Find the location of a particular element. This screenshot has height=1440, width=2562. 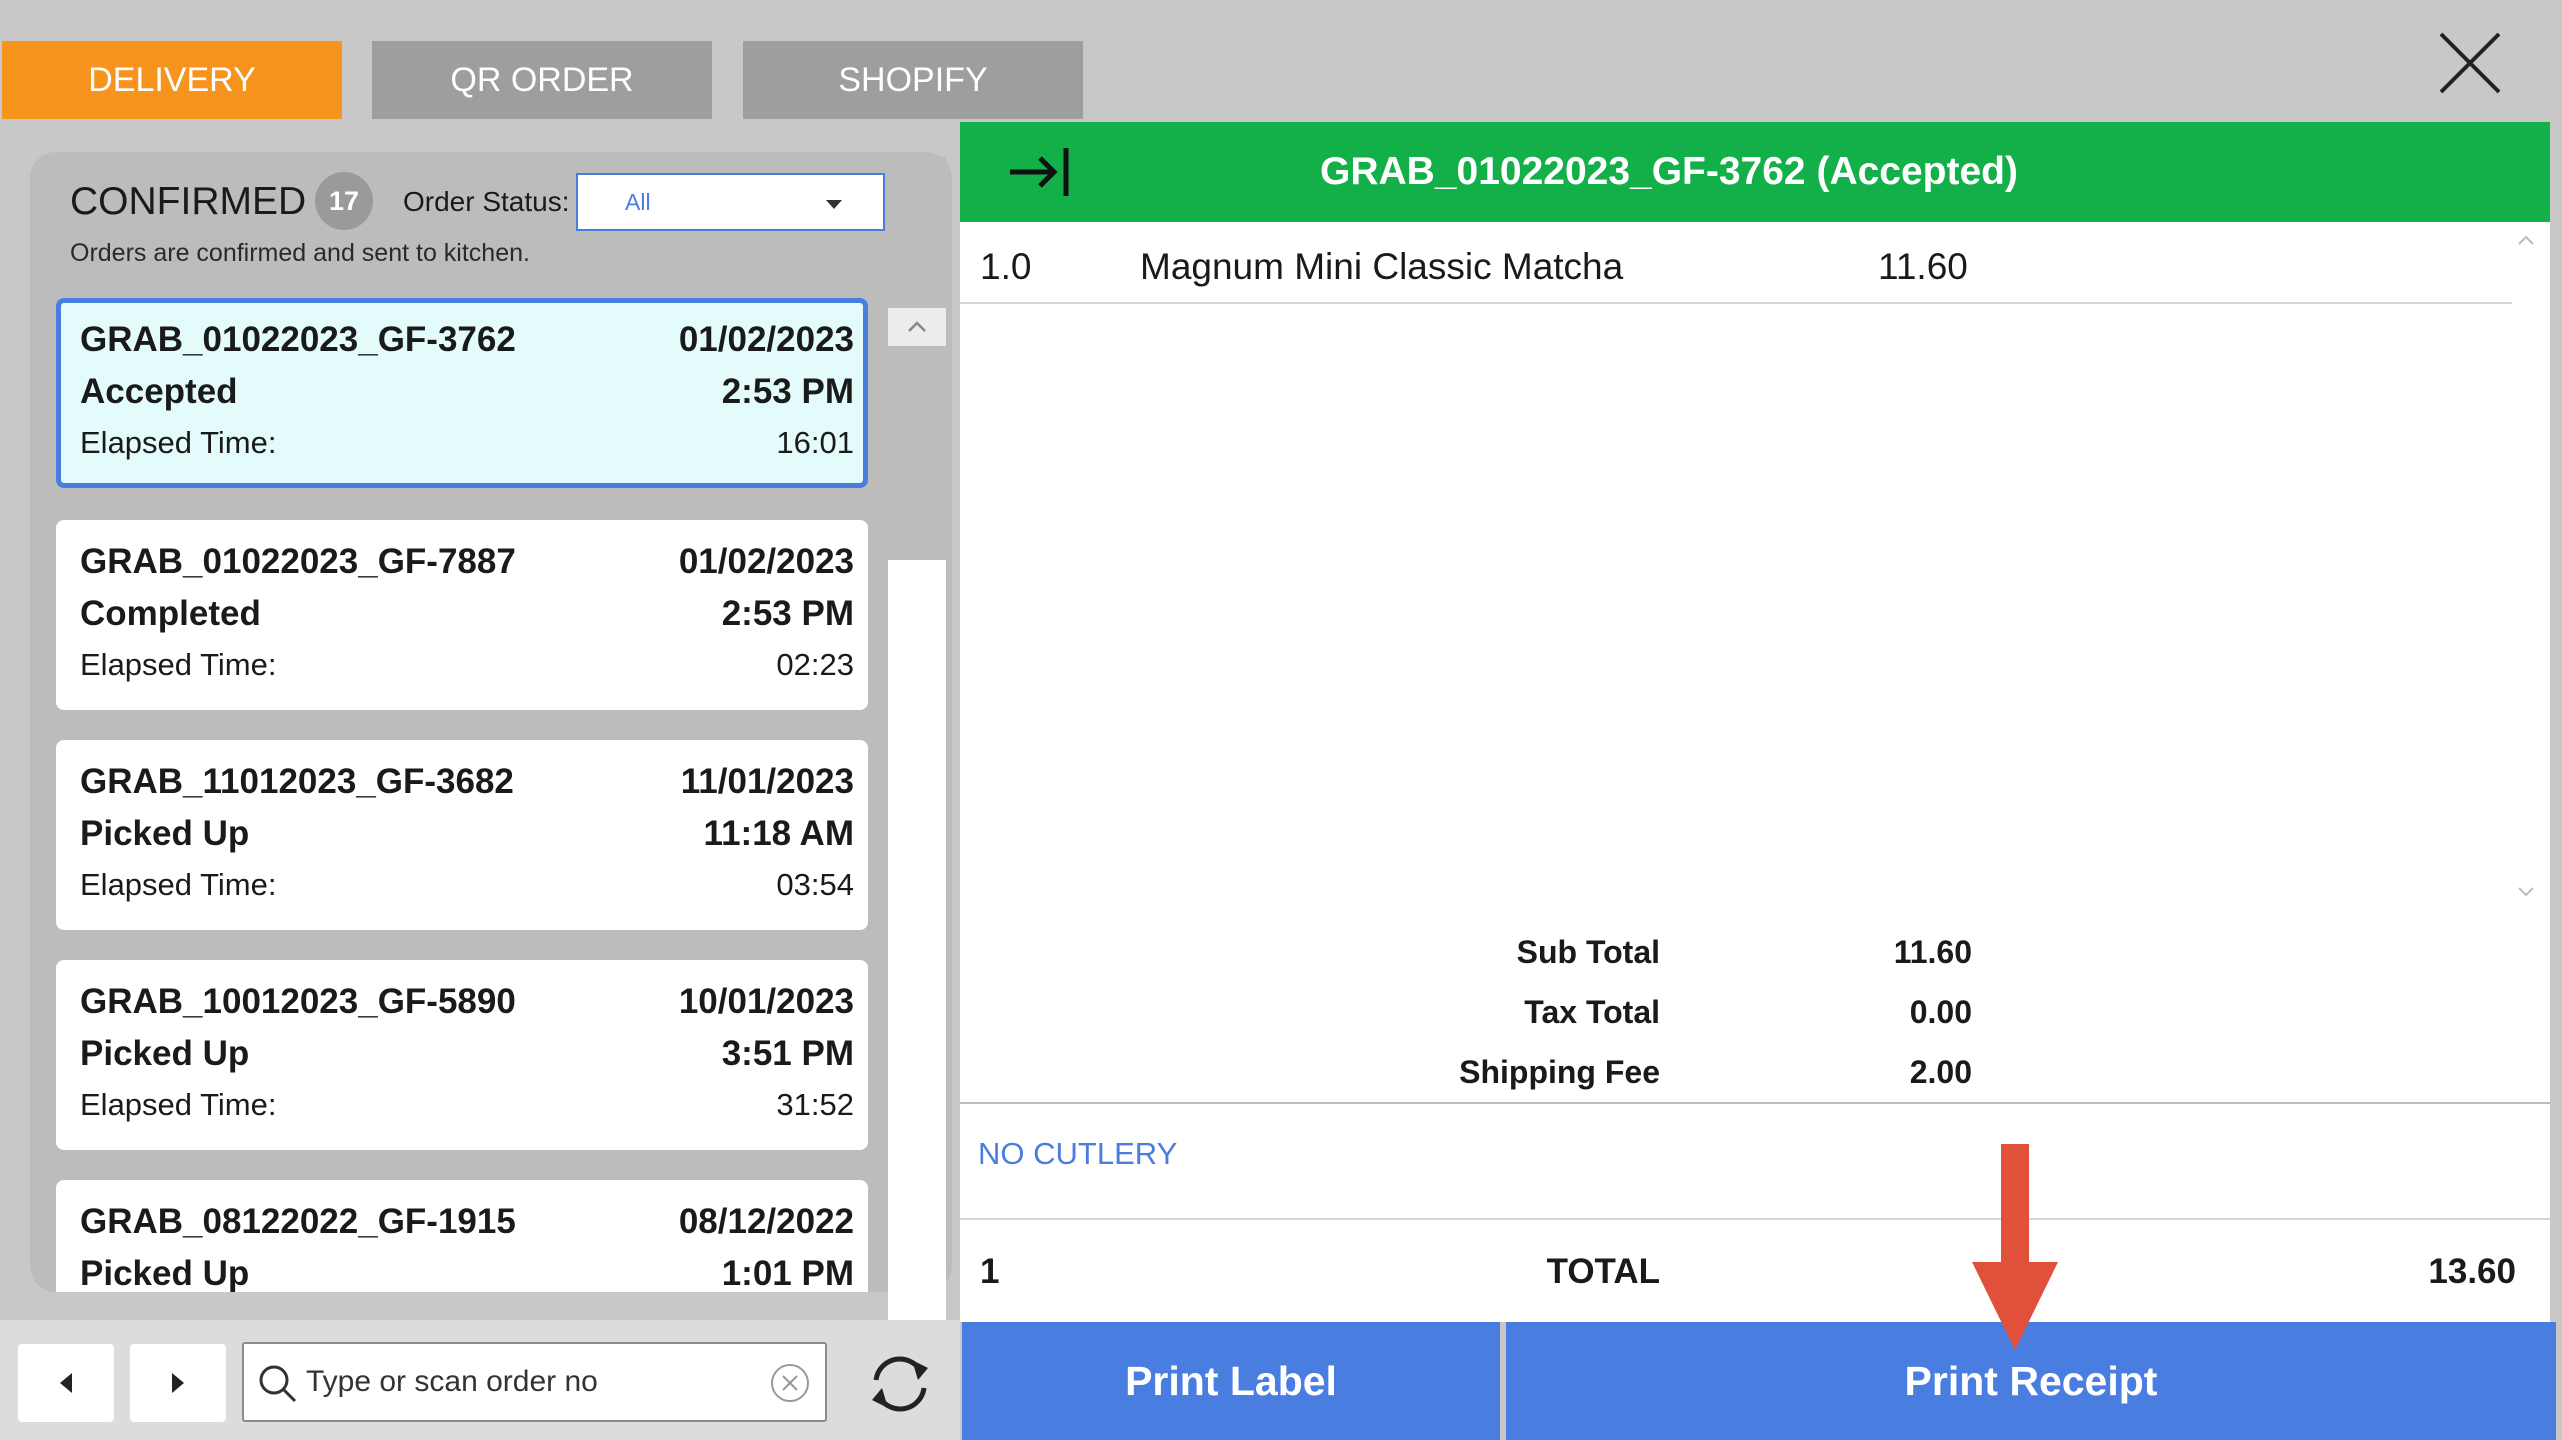

order-status: Accepted is located at coordinates (159, 391).